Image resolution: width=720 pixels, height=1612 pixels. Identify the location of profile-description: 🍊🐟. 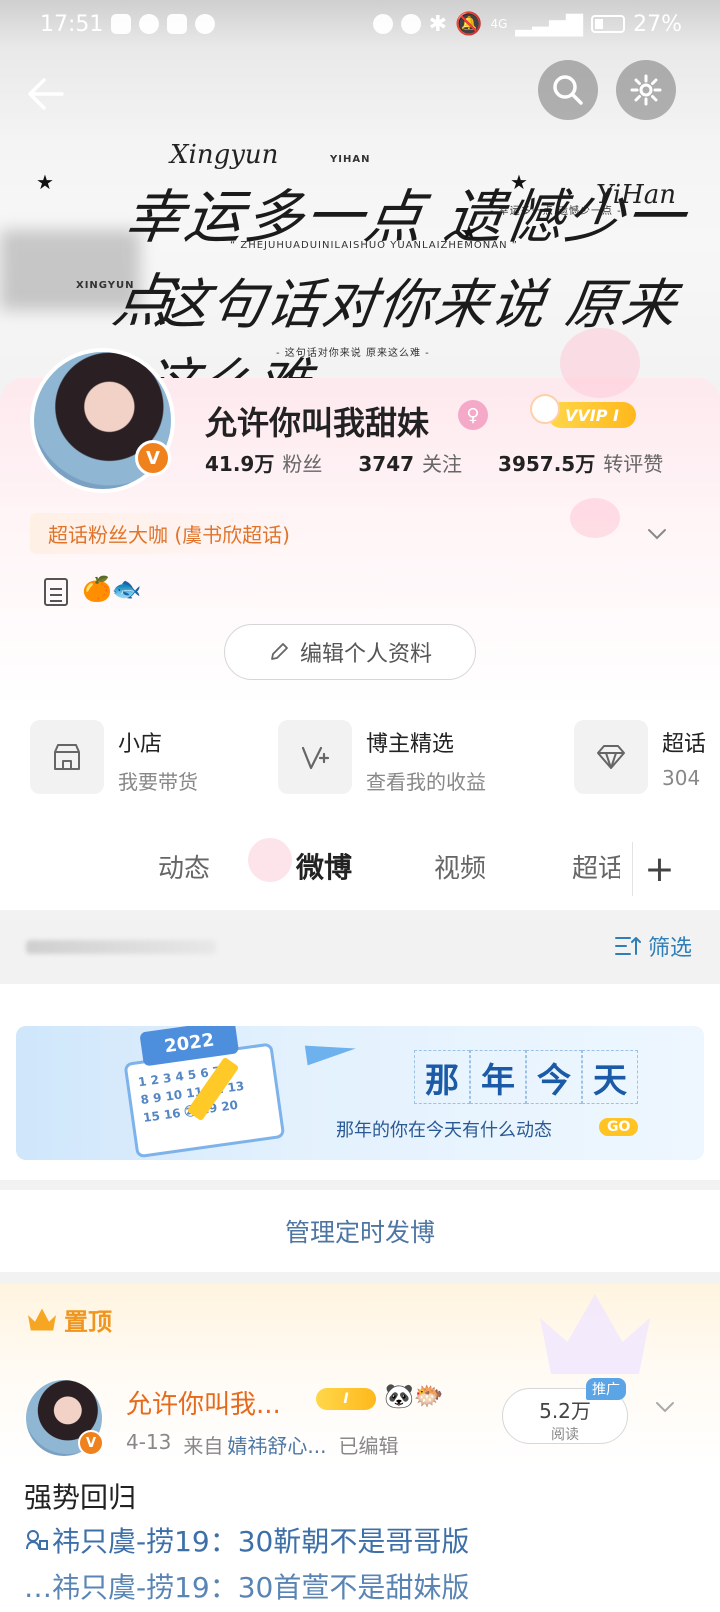
(112, 589).